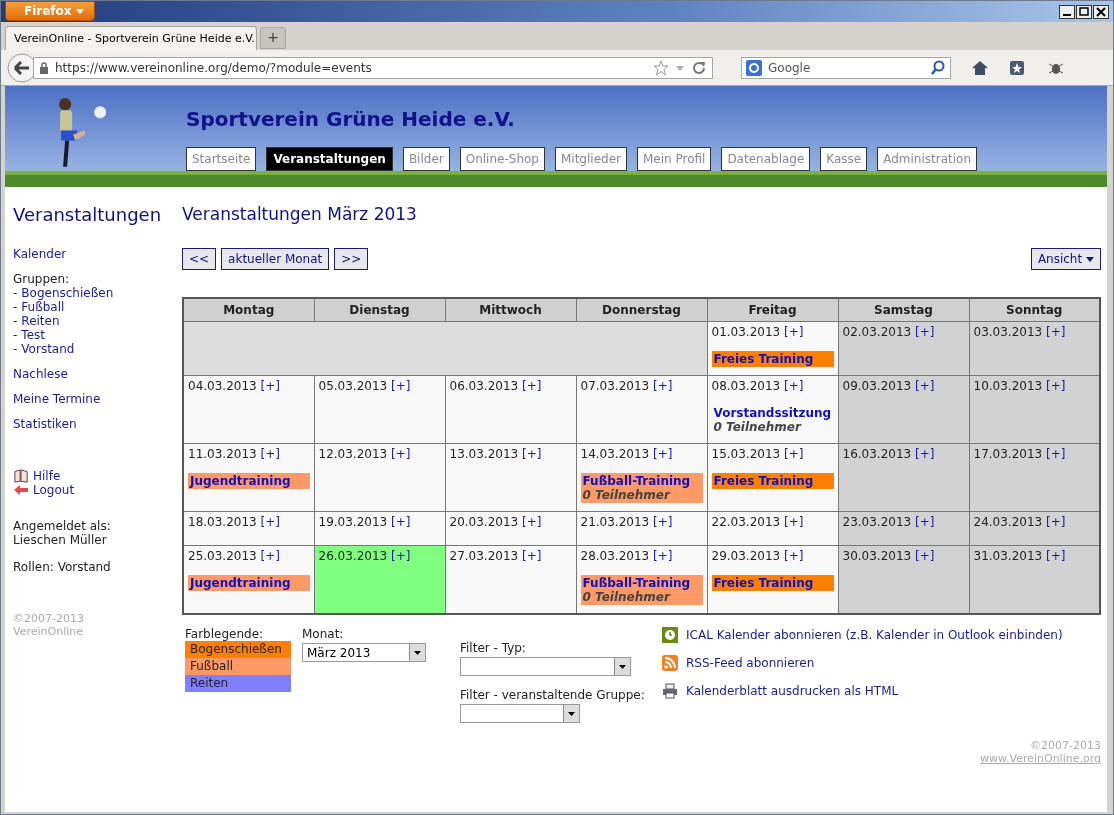 The image size is (1114, 815). I want to click on new-tab-button: +, so click(273, 38).